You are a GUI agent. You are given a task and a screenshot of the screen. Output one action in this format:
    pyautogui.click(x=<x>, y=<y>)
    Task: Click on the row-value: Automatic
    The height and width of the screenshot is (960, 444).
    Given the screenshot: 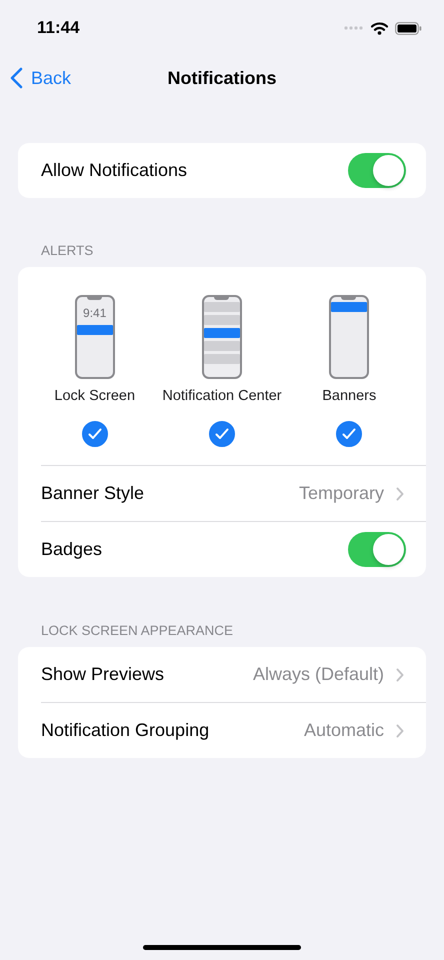 What is the action you would take?
    pyautogui.click(x=344, y=730)
    